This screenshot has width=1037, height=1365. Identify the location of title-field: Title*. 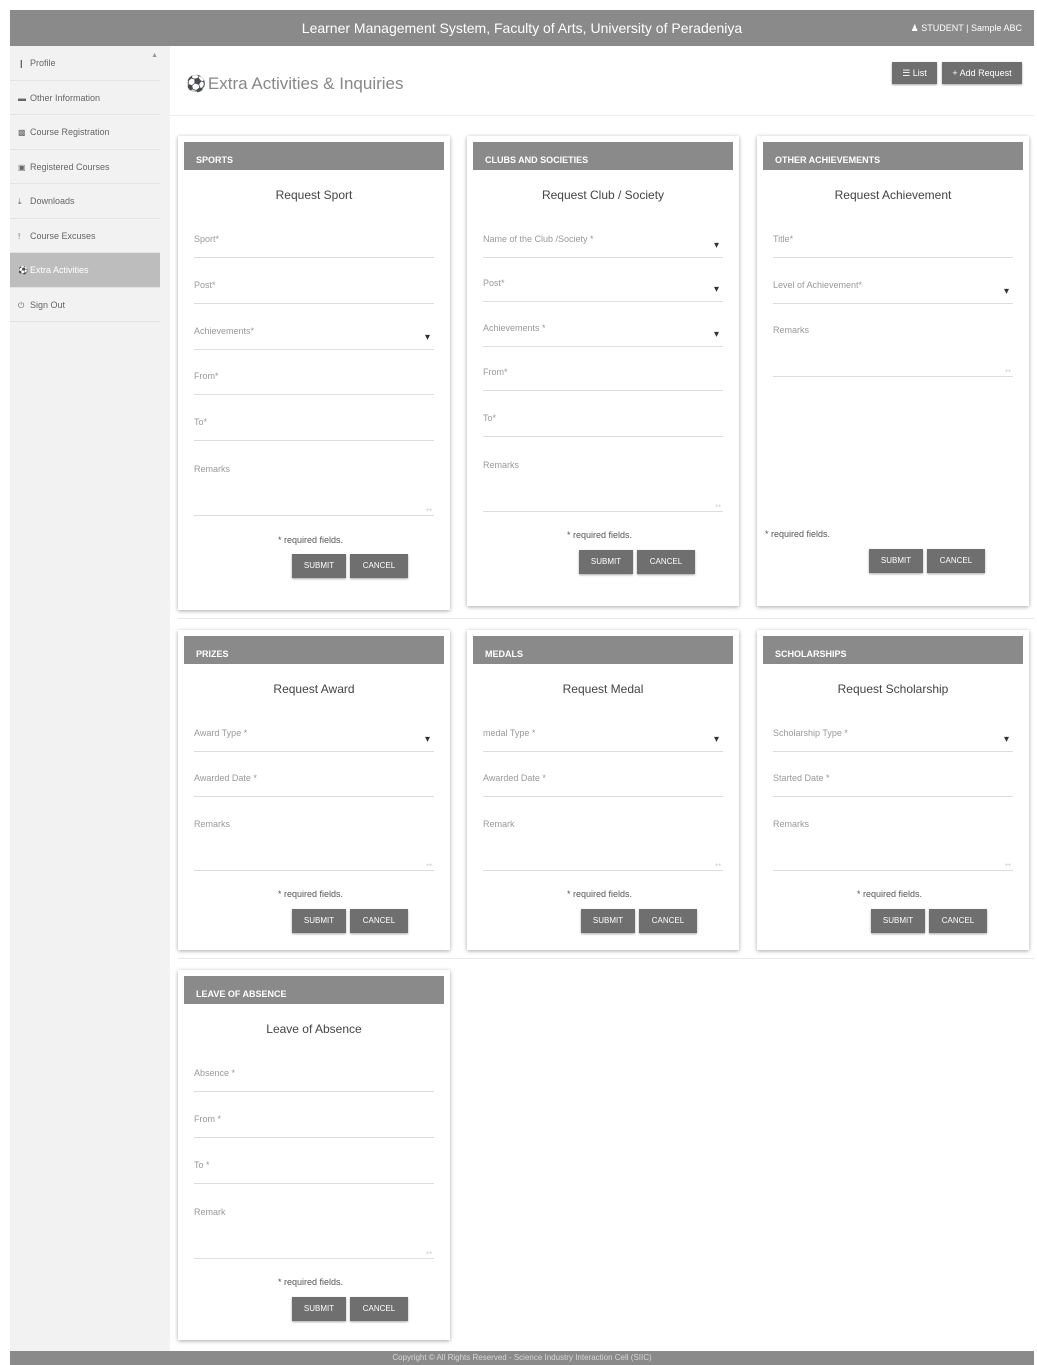
(893, 246).